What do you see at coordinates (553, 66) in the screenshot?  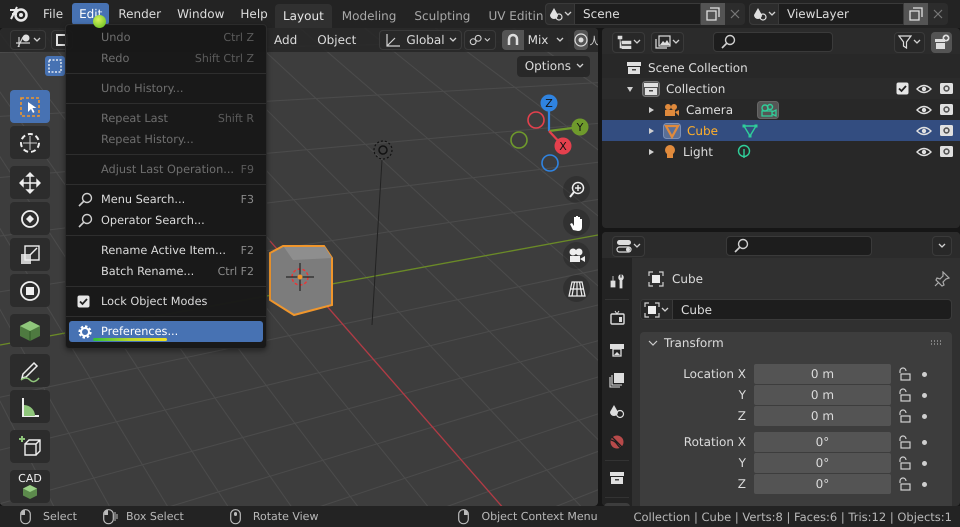 I see `options-dropdown: Options` at bounding box center [553, 66].